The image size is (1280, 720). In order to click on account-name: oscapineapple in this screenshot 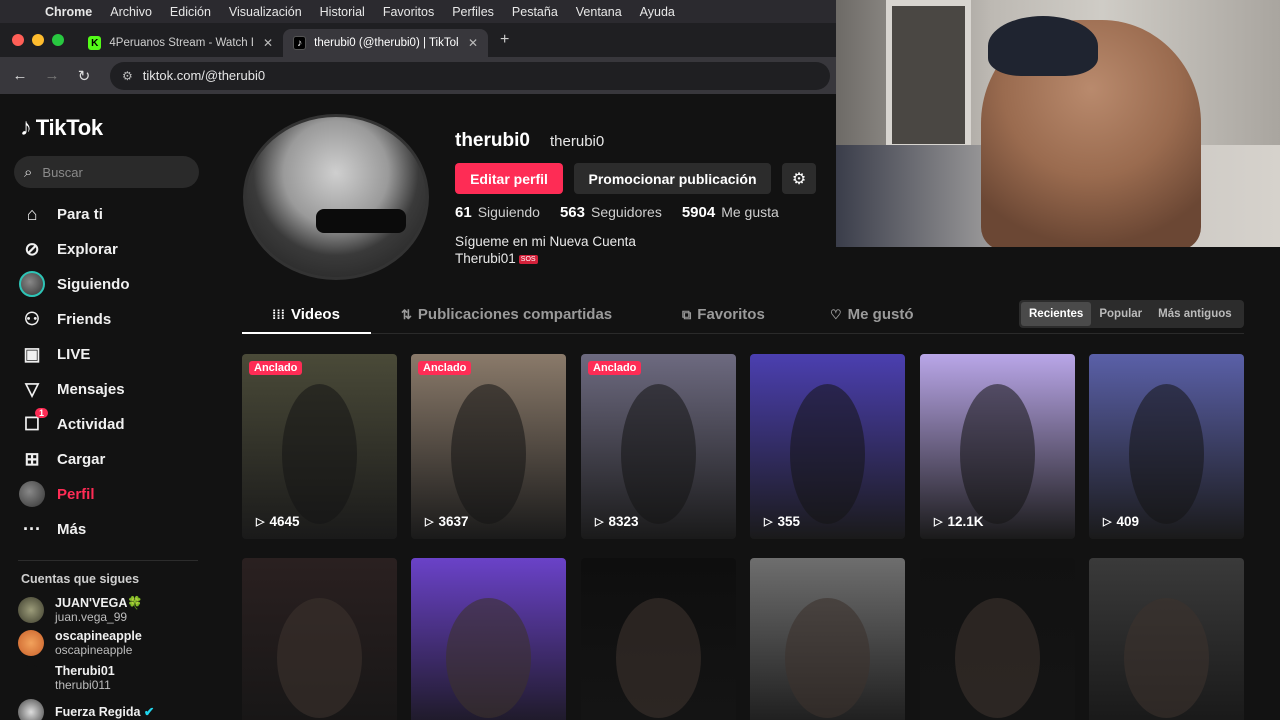, I will do `click(98, 636)`.